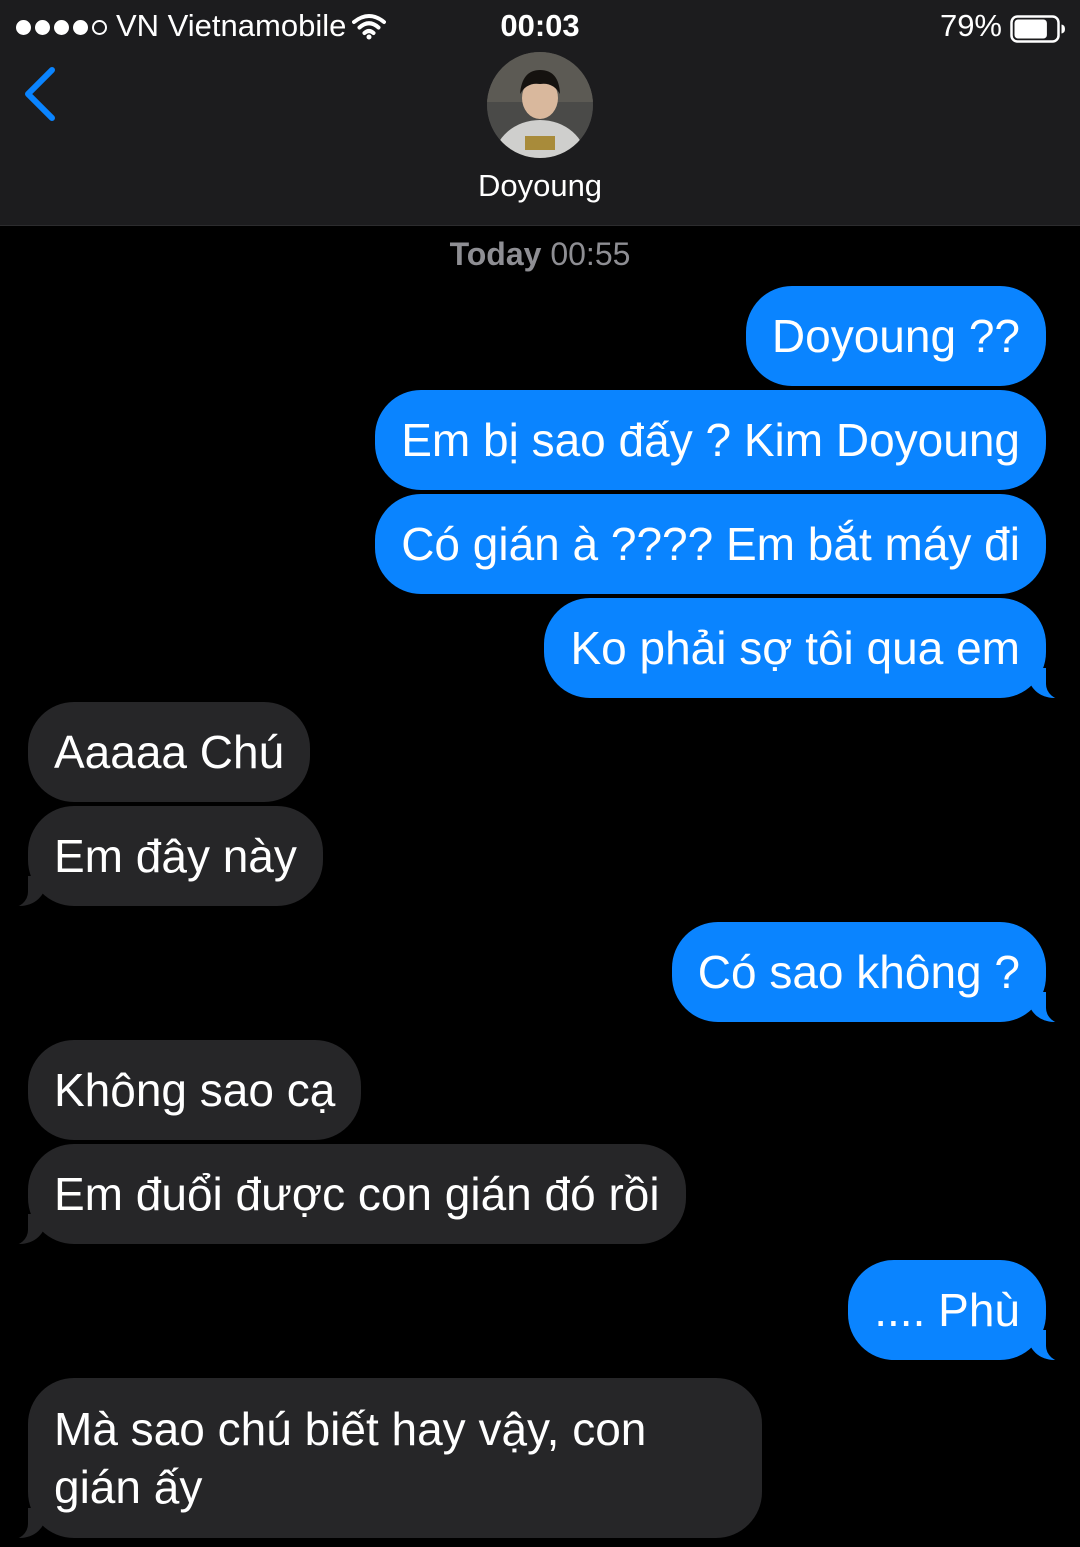 This screenshot has height=1547, width=1080. Describe the element at coordinates (495, 254) in the screenshot. I see `timestamp-day: Today` at that location.